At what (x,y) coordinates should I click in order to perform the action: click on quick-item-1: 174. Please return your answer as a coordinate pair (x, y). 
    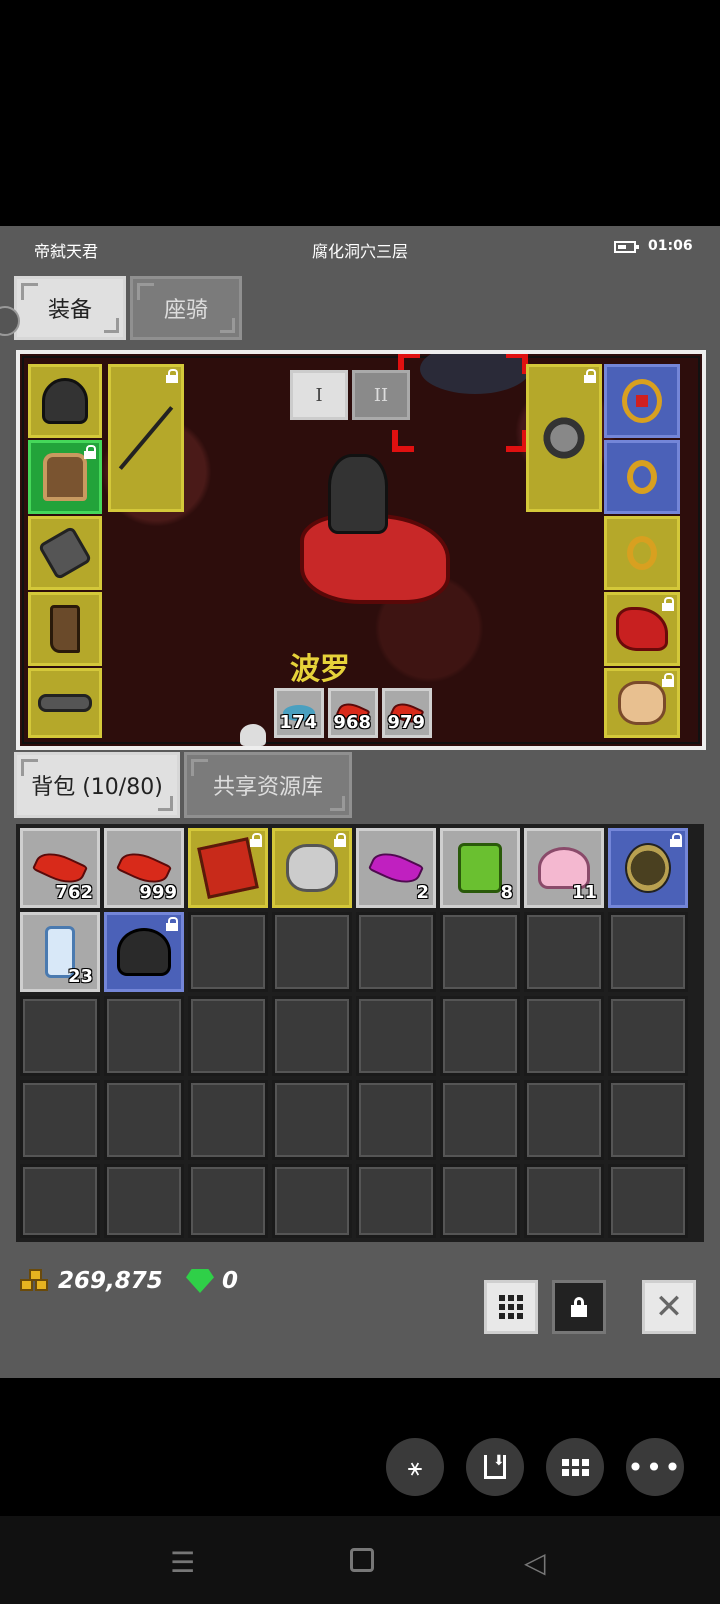
    Looking at the image, I should click on (299, 713).